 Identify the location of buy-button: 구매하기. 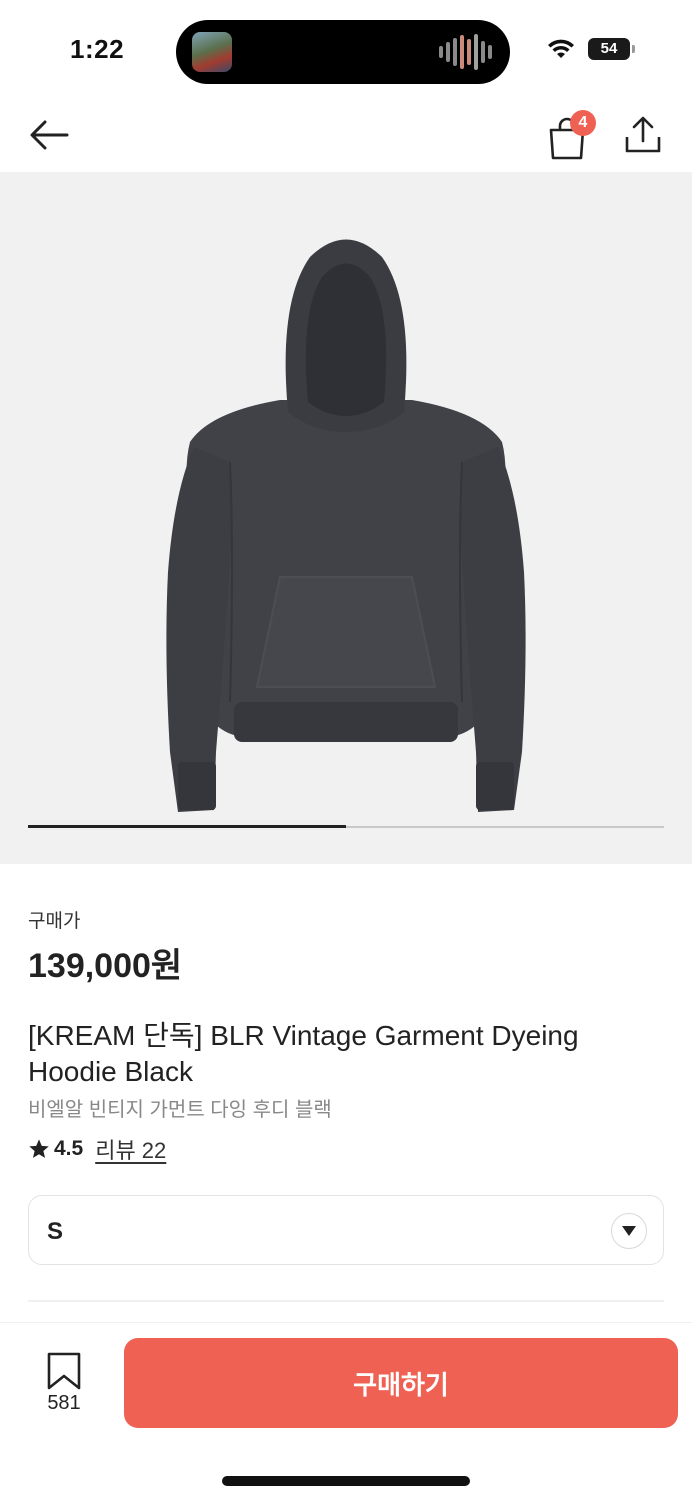
(401, 1383).